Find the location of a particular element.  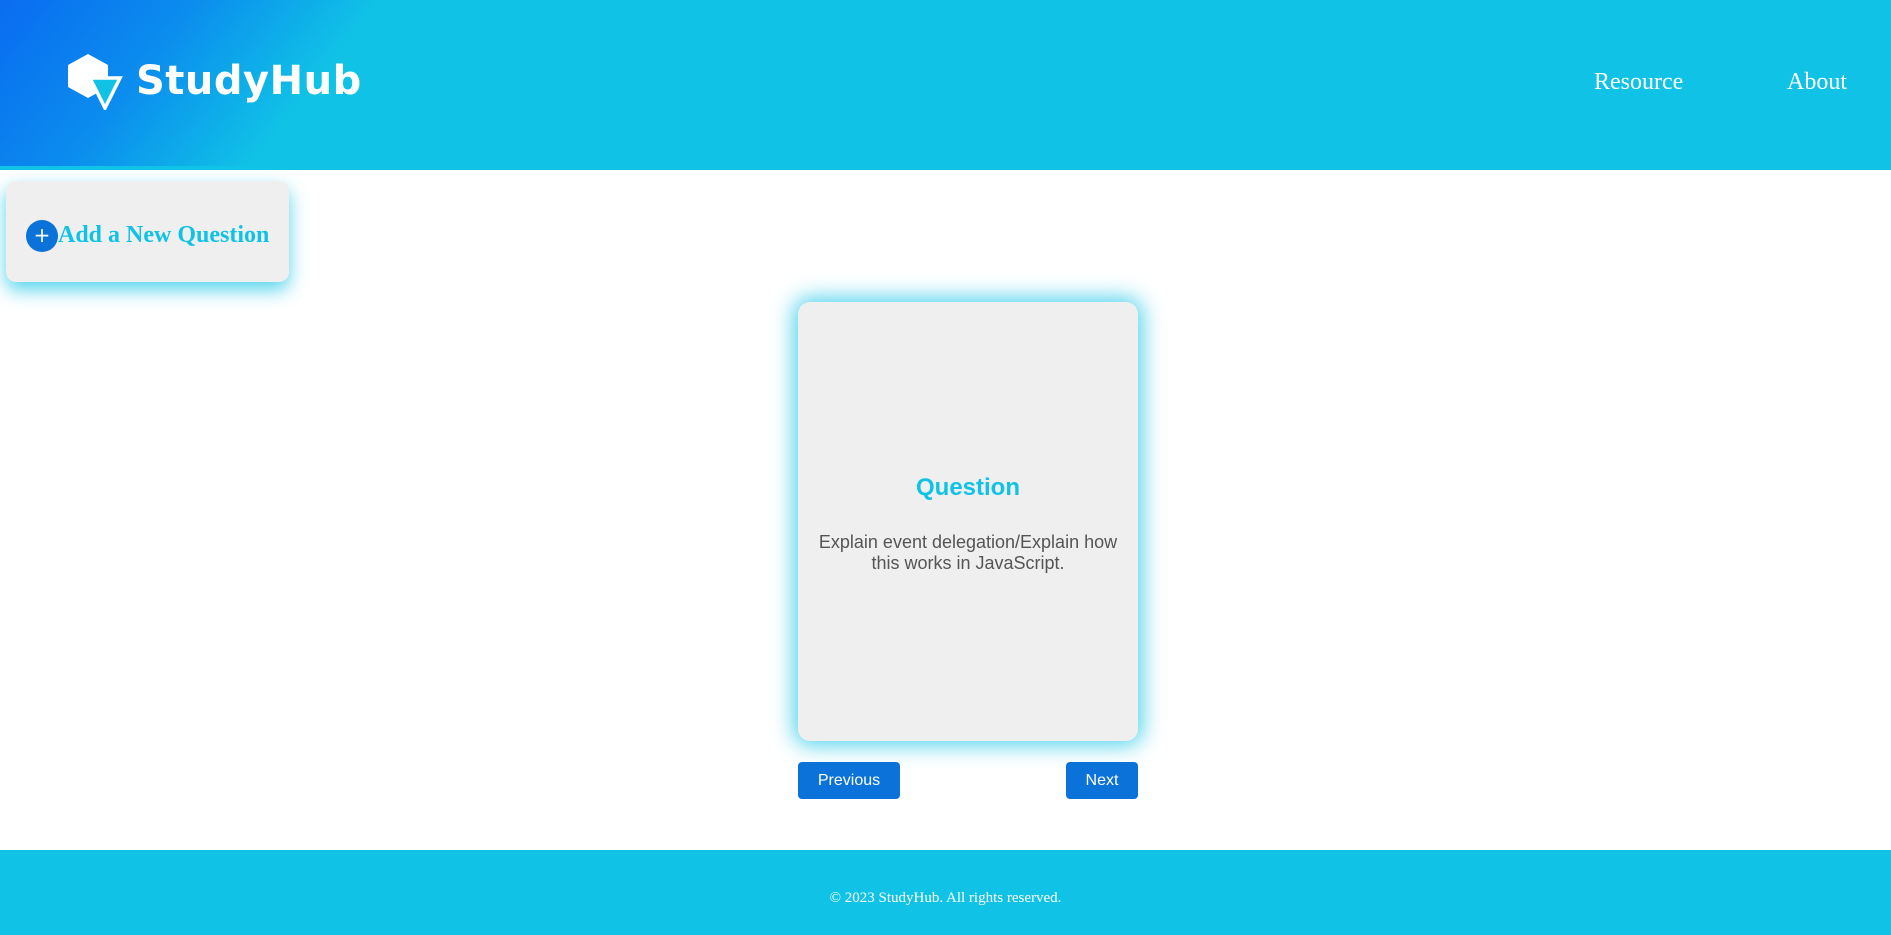

hexagon-triangle-logo-icon is located at coordinates (95, 82).